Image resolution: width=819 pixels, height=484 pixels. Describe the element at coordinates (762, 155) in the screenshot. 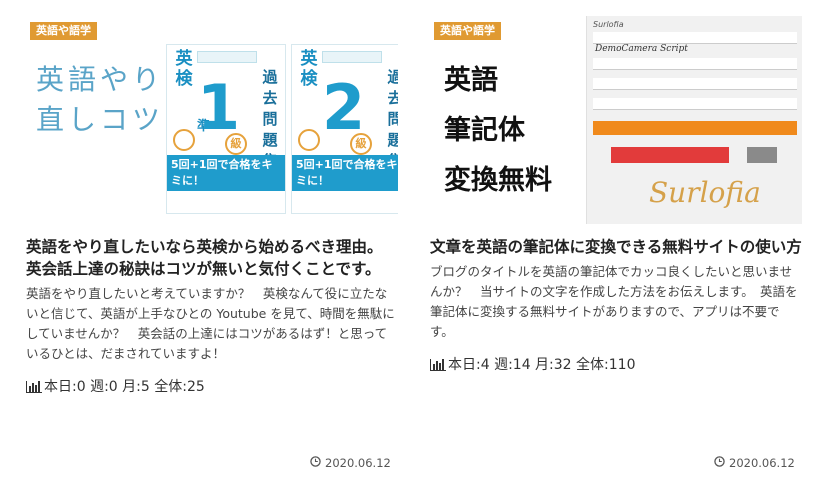

I see `screenshot-gray-button` at that location.